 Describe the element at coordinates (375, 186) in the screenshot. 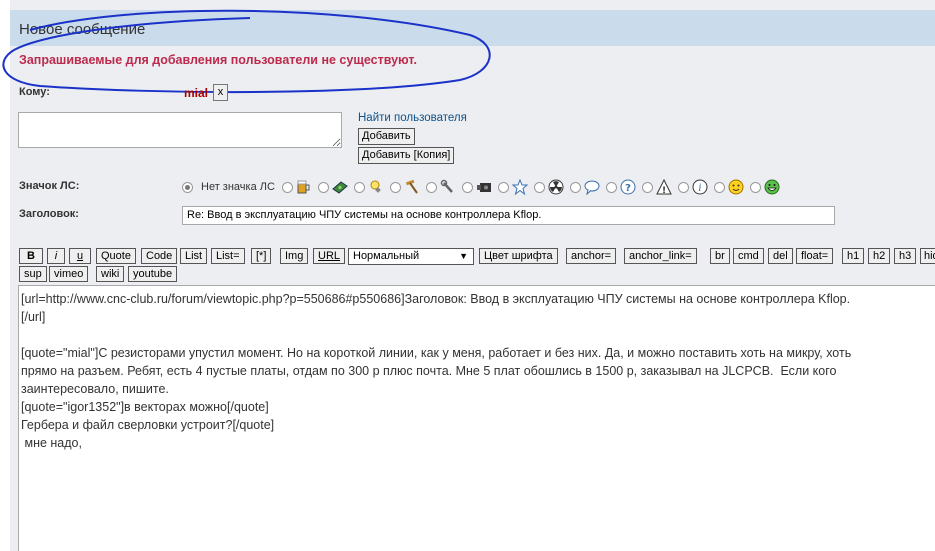

I see `lightbulb-icon` at that location.